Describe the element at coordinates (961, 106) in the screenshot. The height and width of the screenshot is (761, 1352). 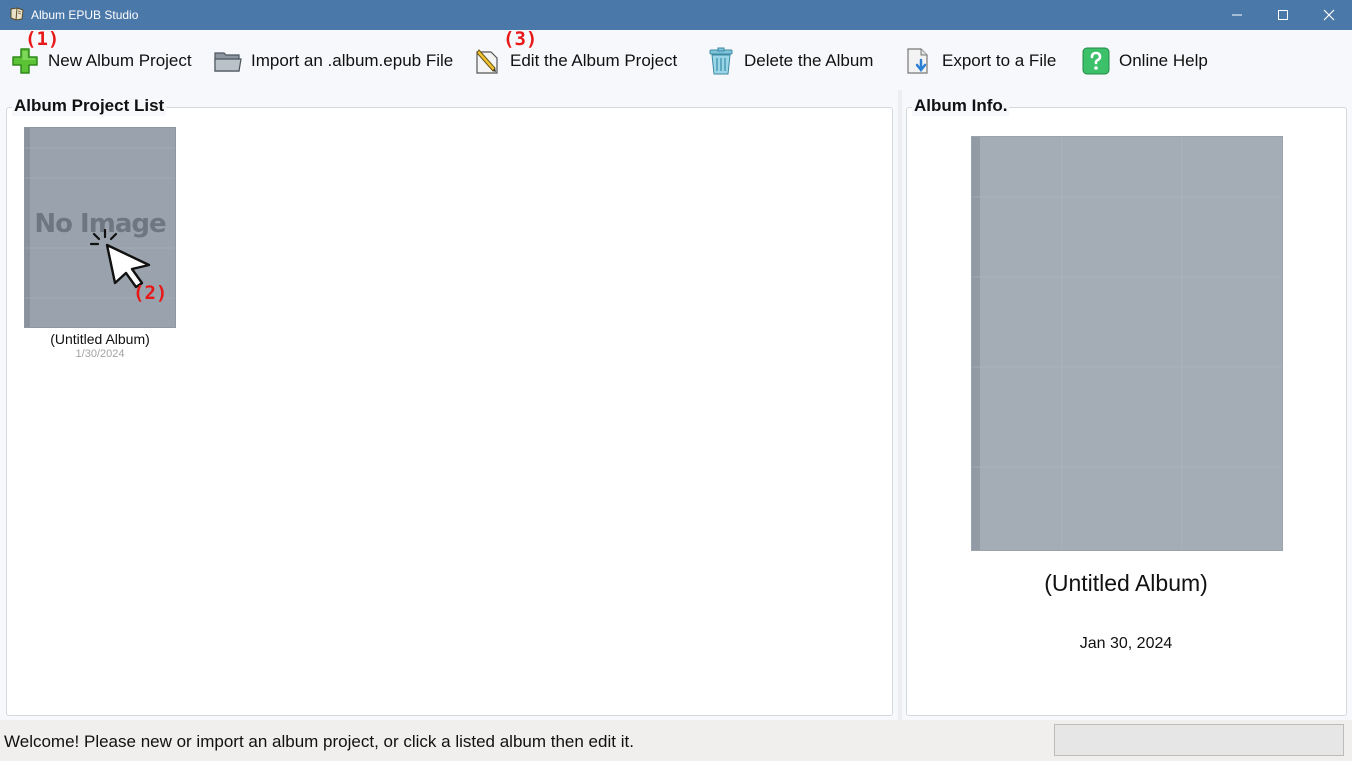
I see `album-info-title: Album Info.` at that location.